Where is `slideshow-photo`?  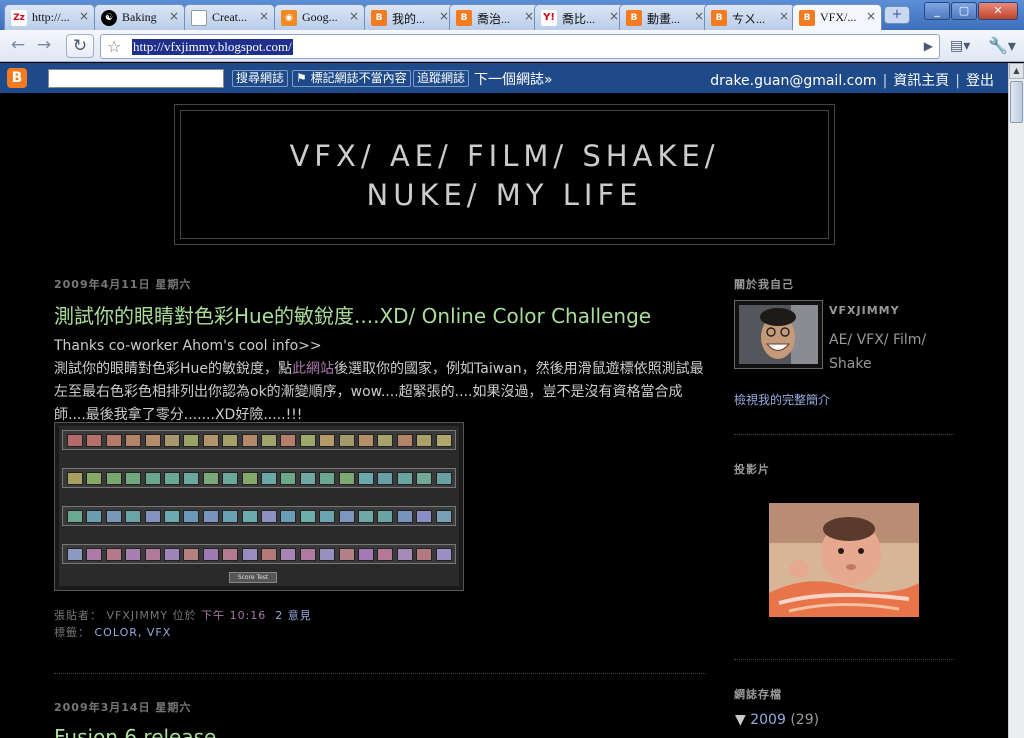
slideshow-photo is located at coordinates (844, 560).